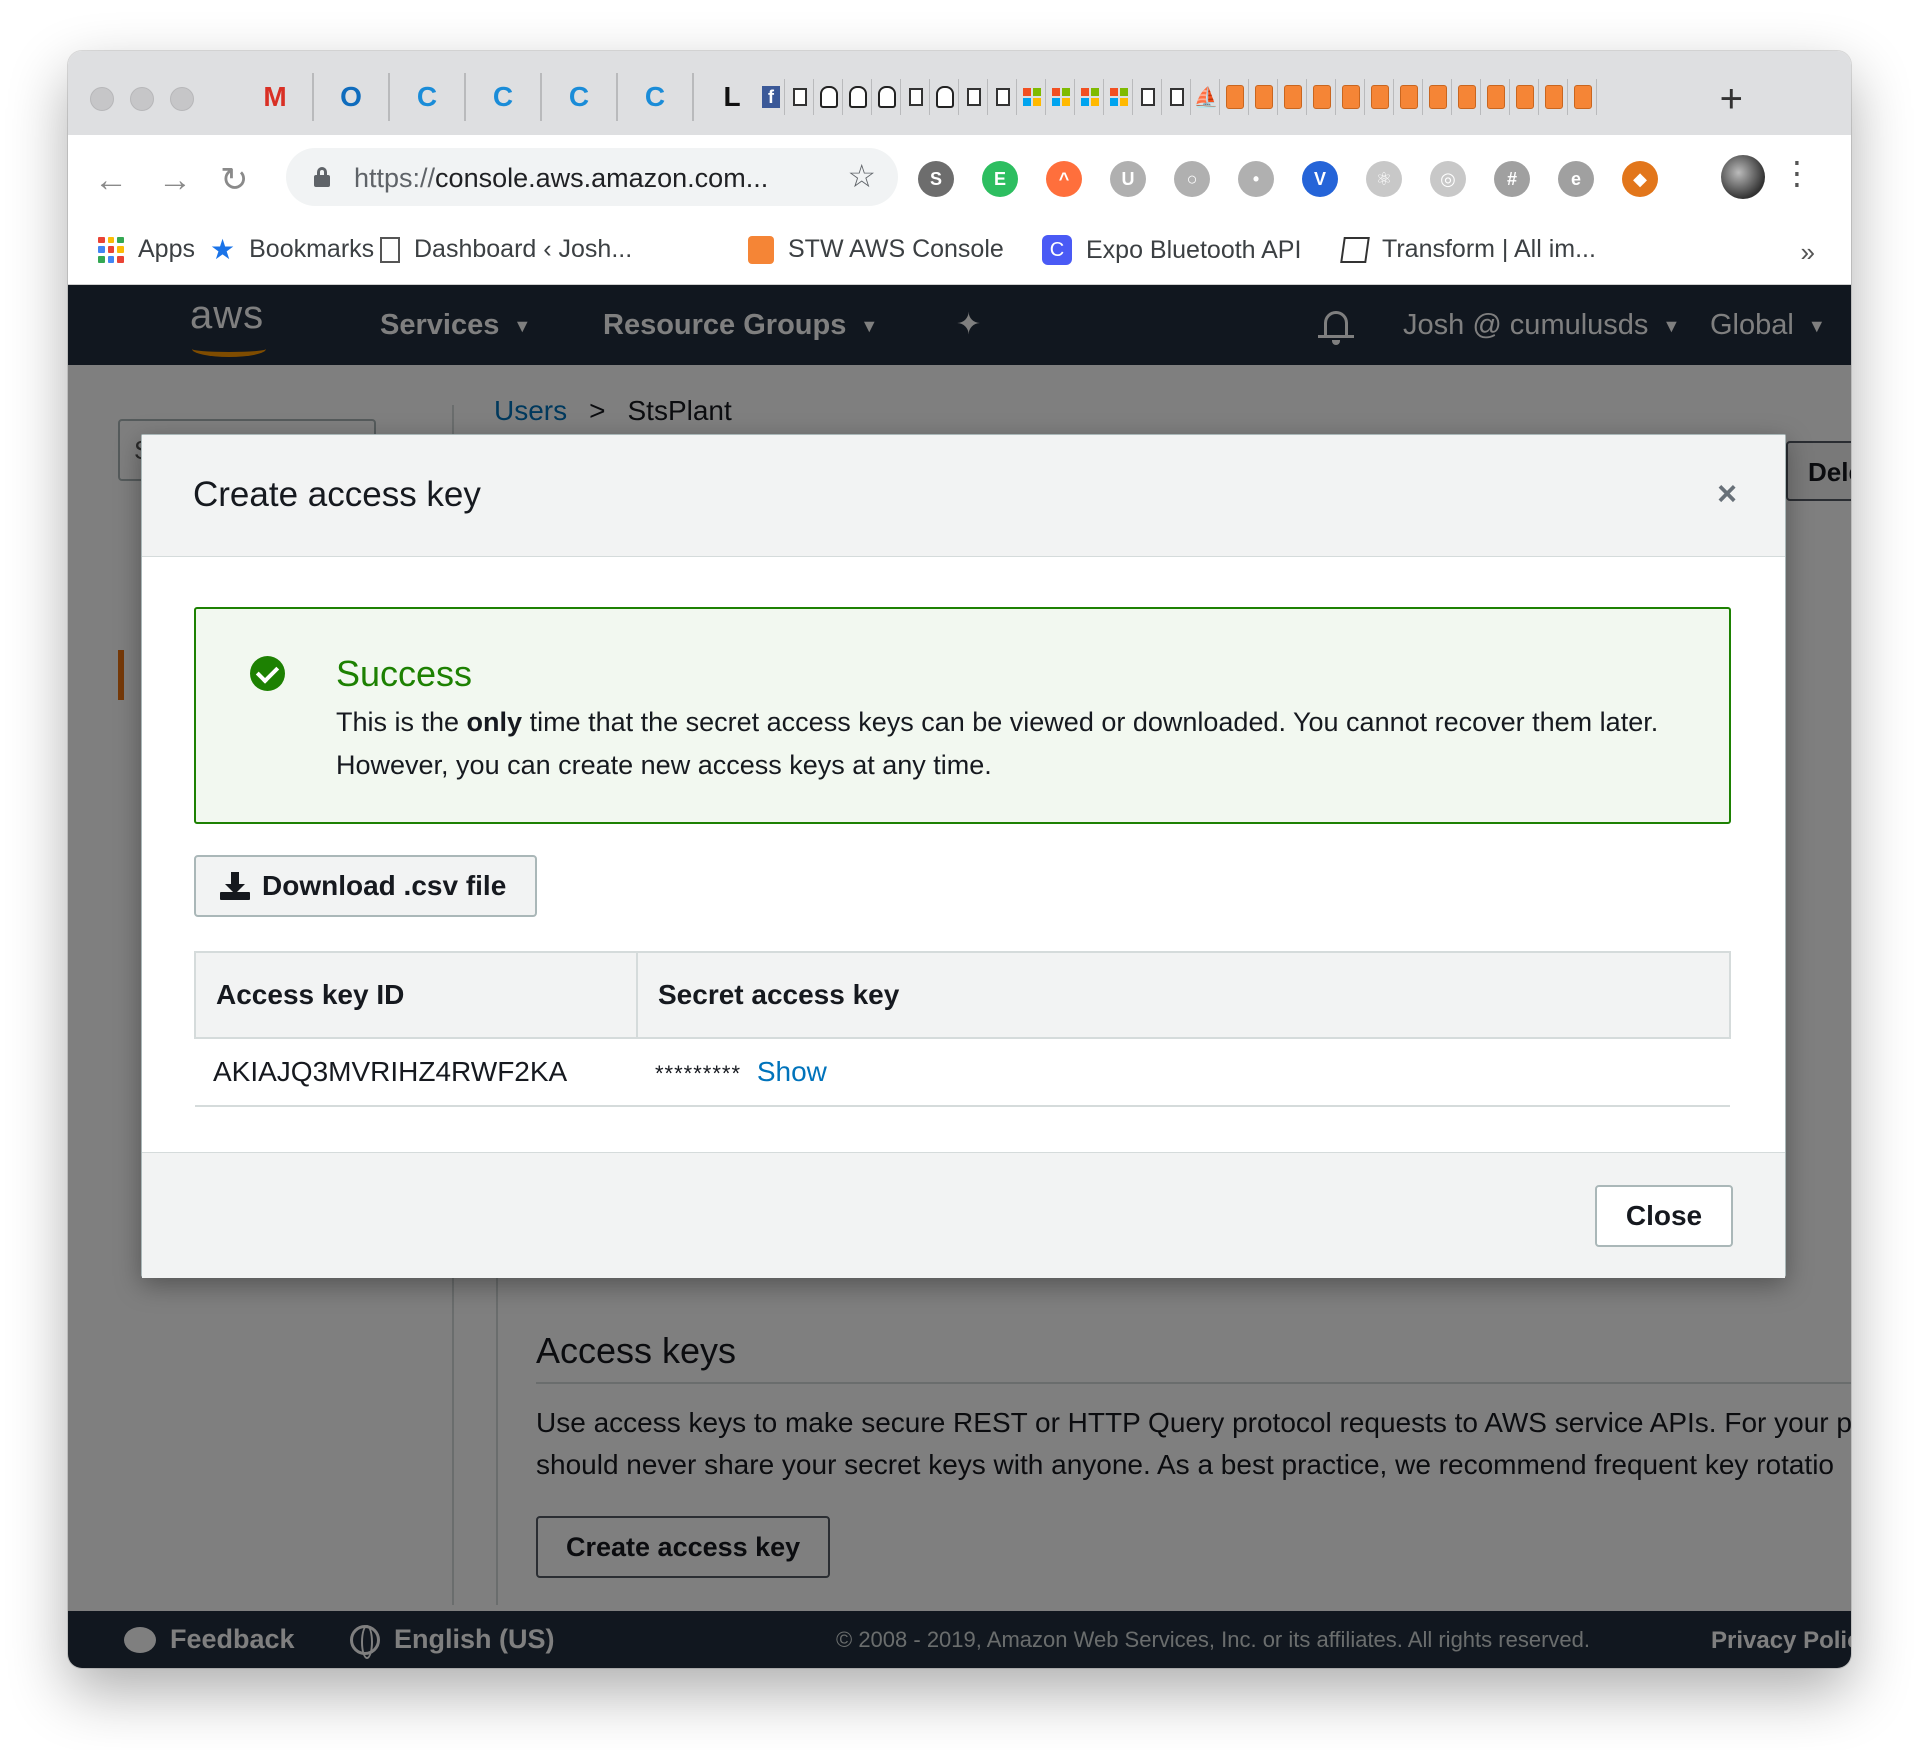 The height and width of the screenshot is (1750, 1918). Describe the element at coordinates (267, 673) in the screenshot. I see `check-circle-icon` at that location.